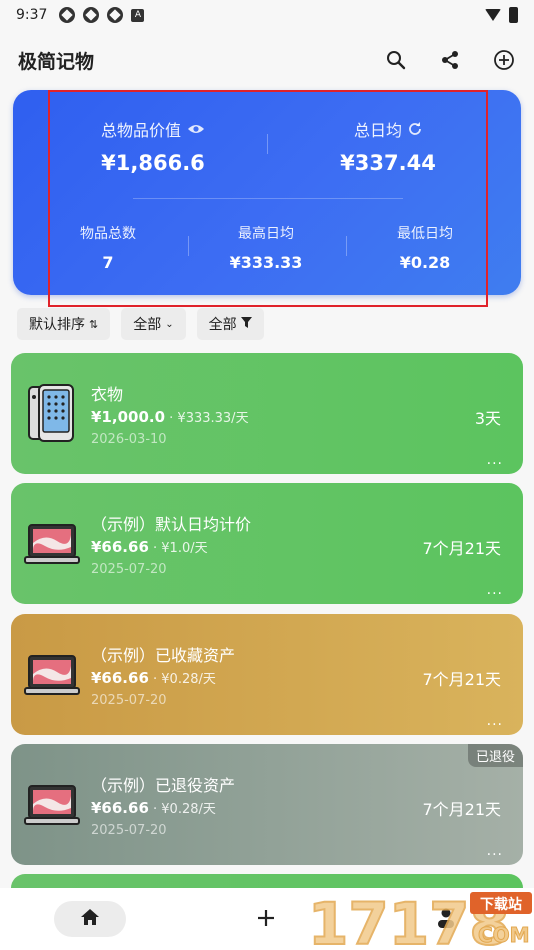 This screenshot has height=950, width=534. I want to click on max-daily-block: 最高日均 ¥333.33, so click(266, 247).